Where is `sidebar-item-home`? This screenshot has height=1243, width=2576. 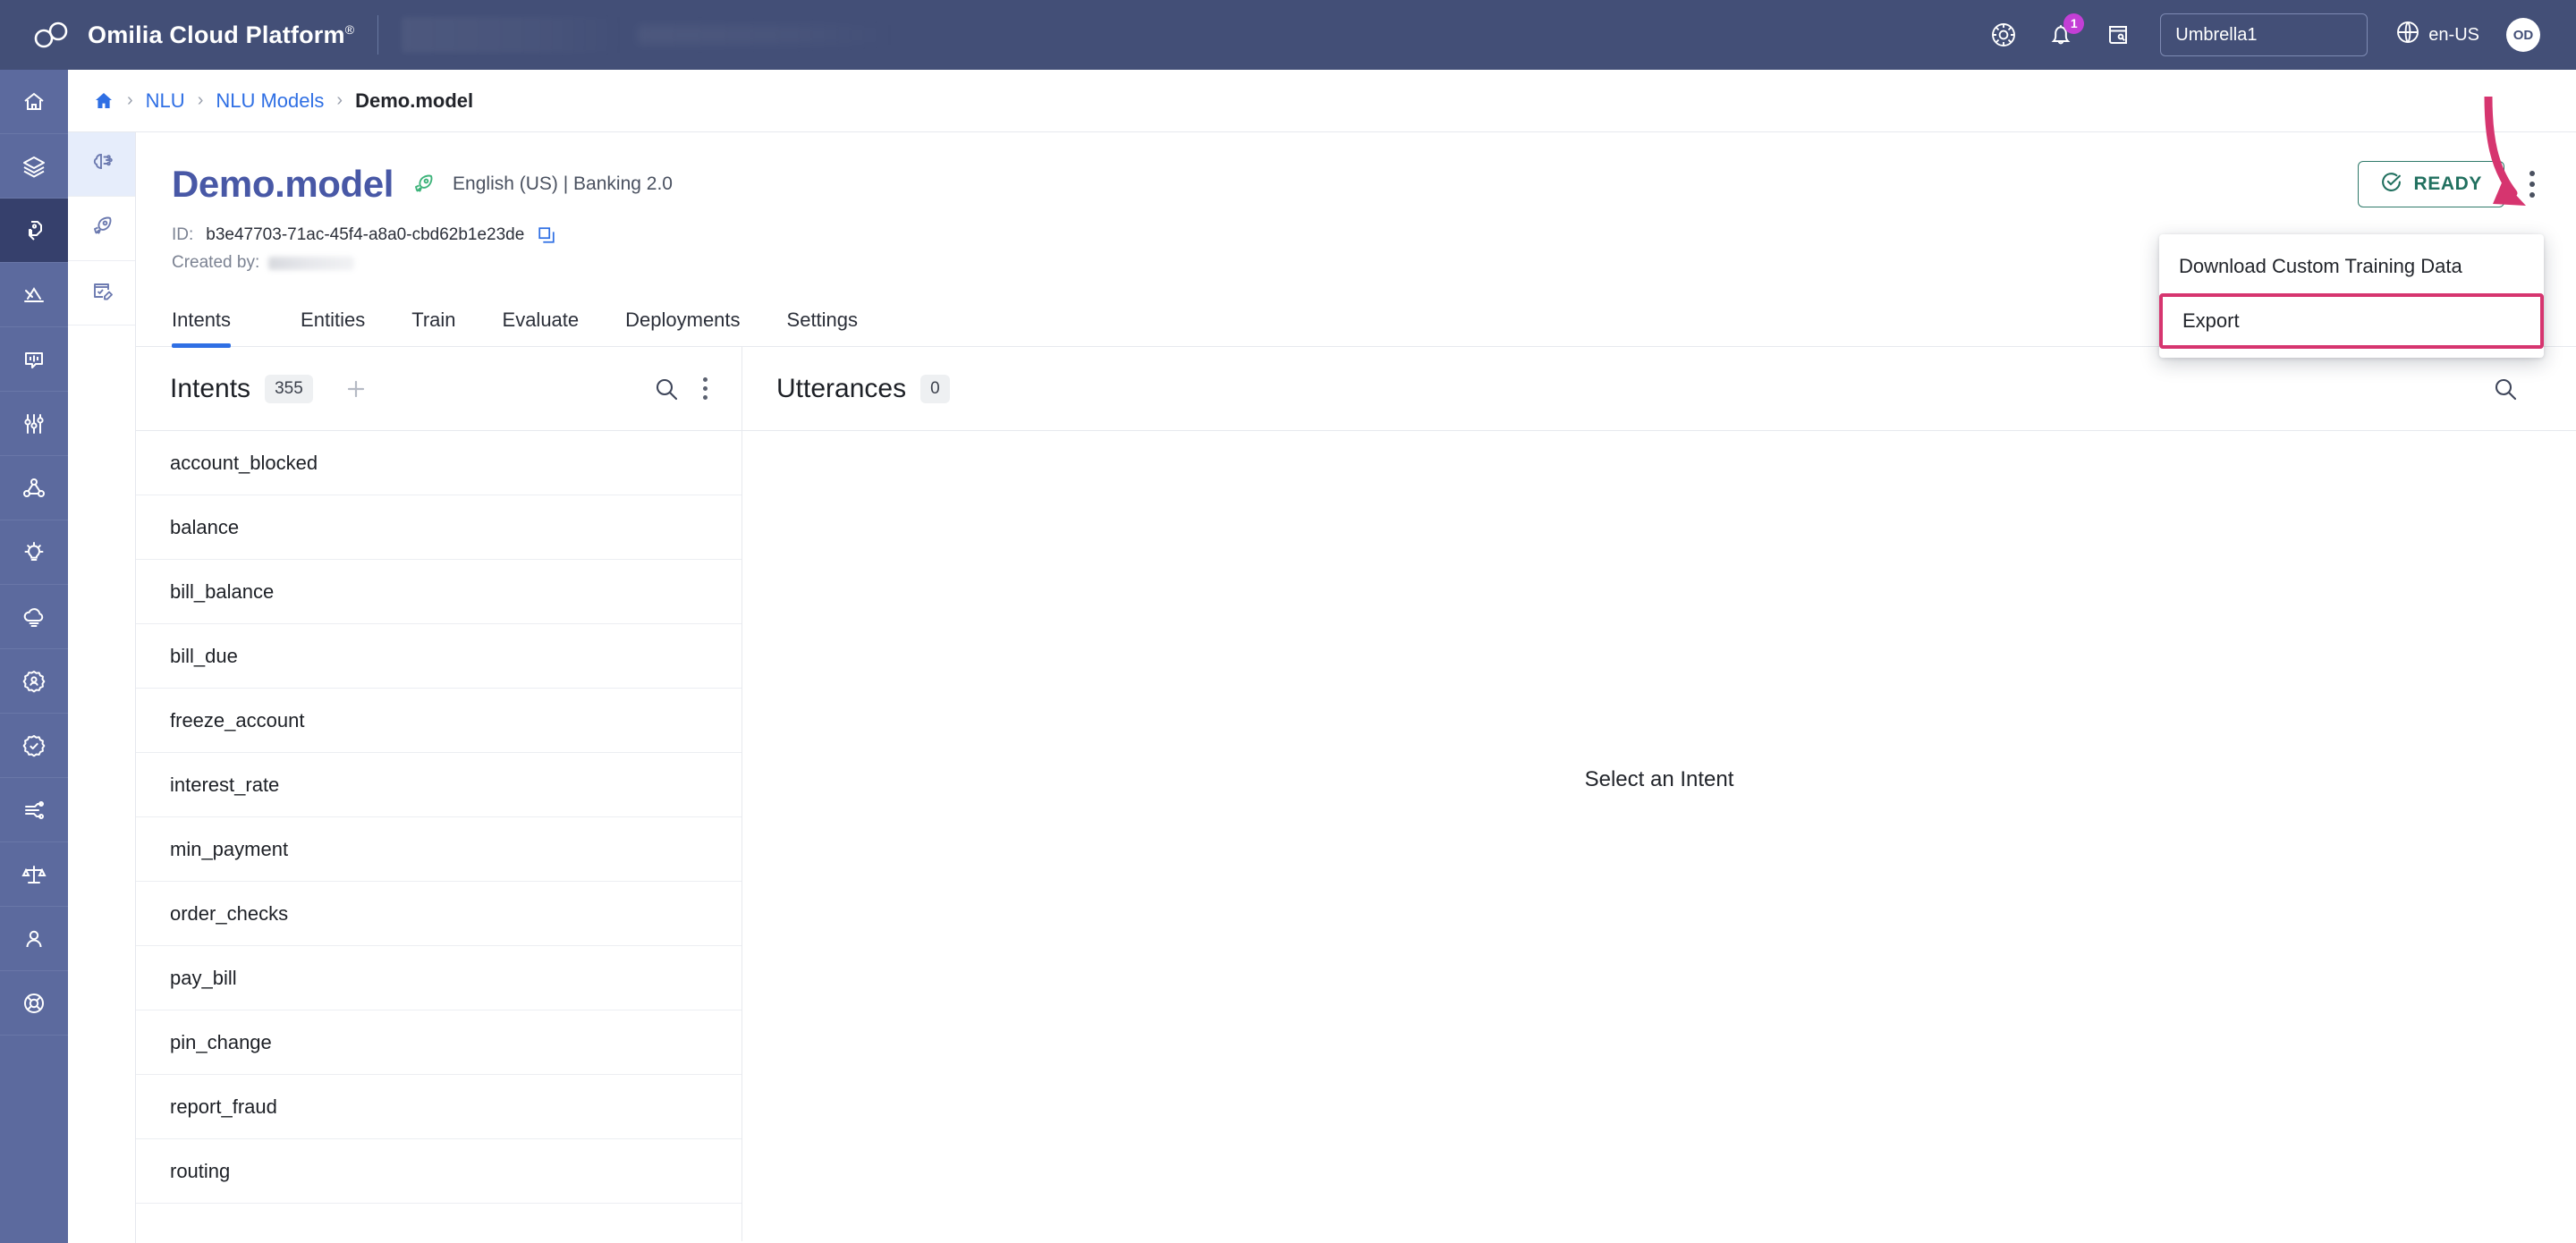
sidebar-item-home is located at coordinates (34, 102).